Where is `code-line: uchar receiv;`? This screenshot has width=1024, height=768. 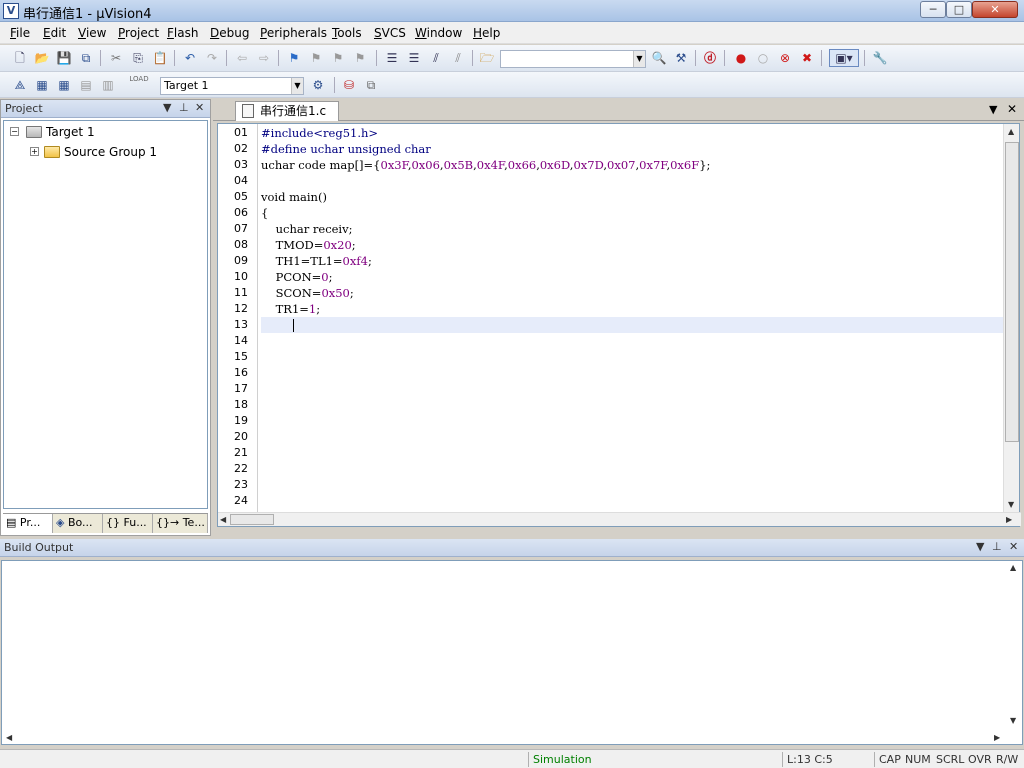 code-line: uchar receiv; is located at coordinates (633, 229).